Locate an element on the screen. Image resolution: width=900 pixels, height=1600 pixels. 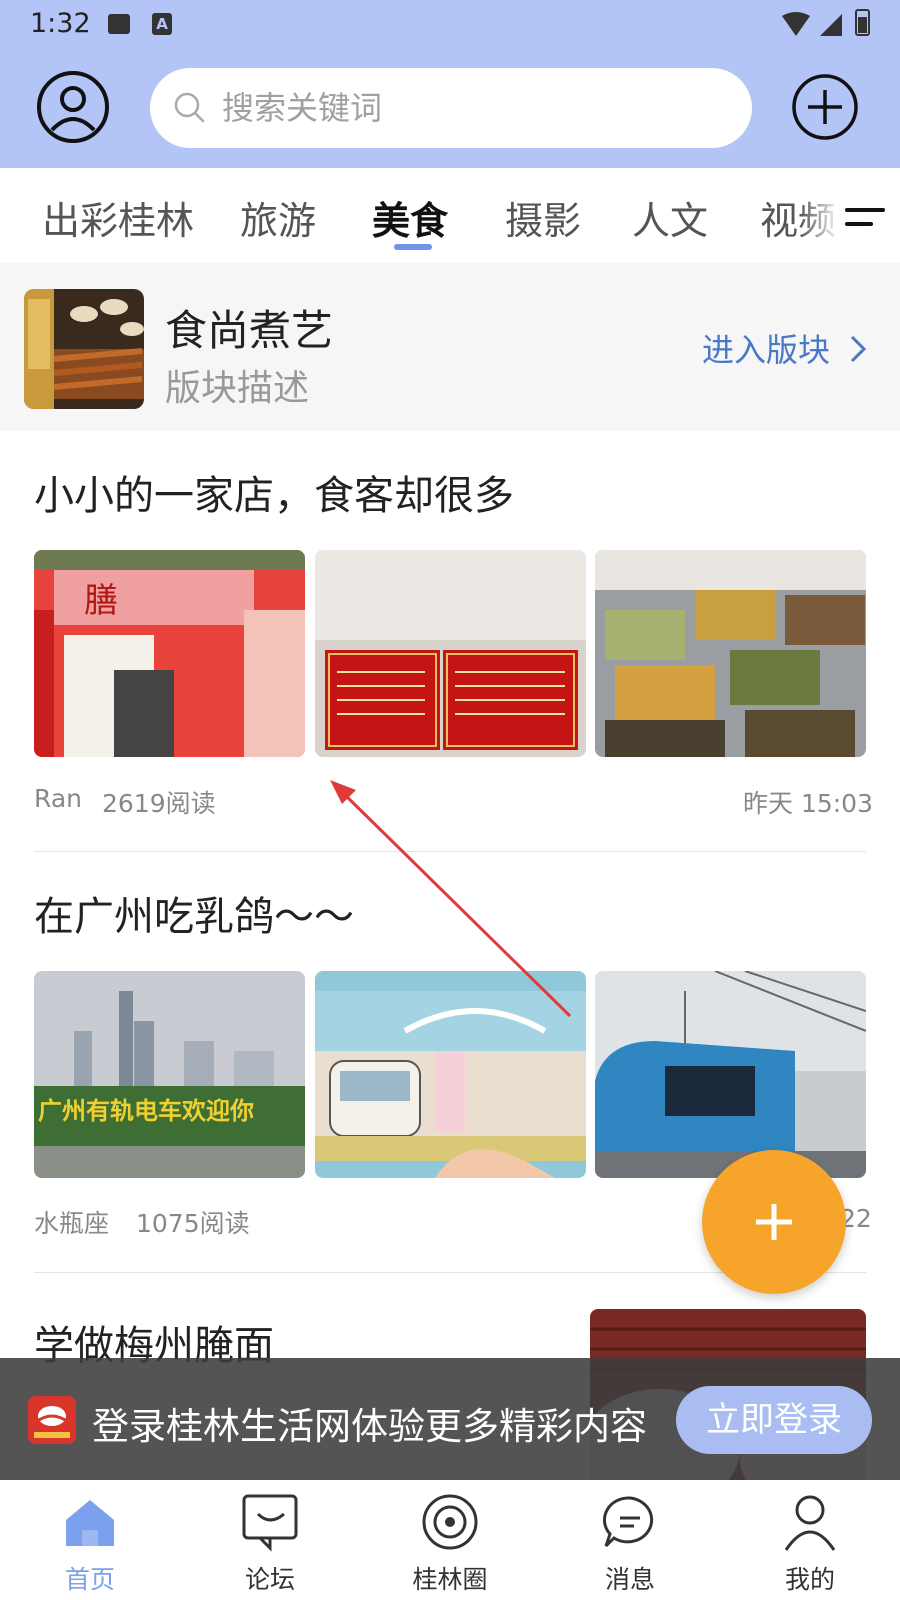
profile-icon is located at coordinates (810, 1523).